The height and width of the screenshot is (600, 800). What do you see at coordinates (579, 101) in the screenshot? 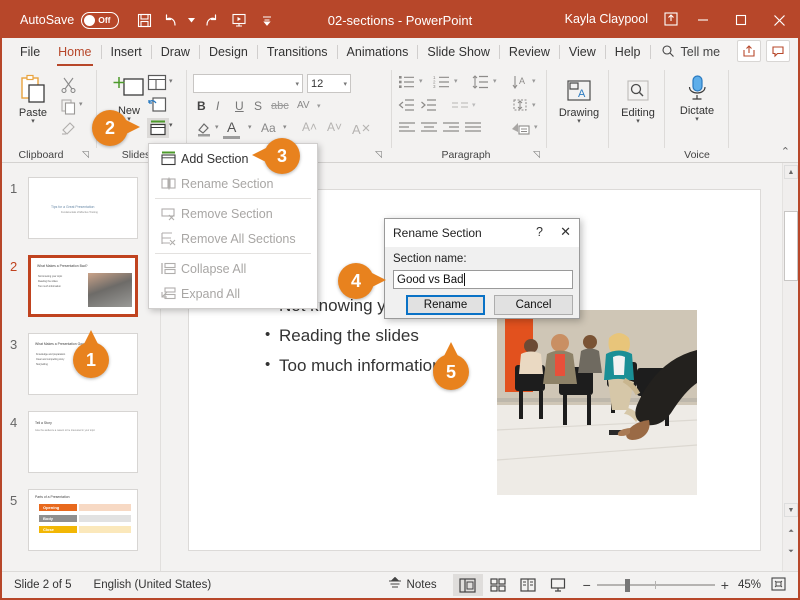
I see `drawing-button: A Drawing ▾` at bounding box center [579, 101].